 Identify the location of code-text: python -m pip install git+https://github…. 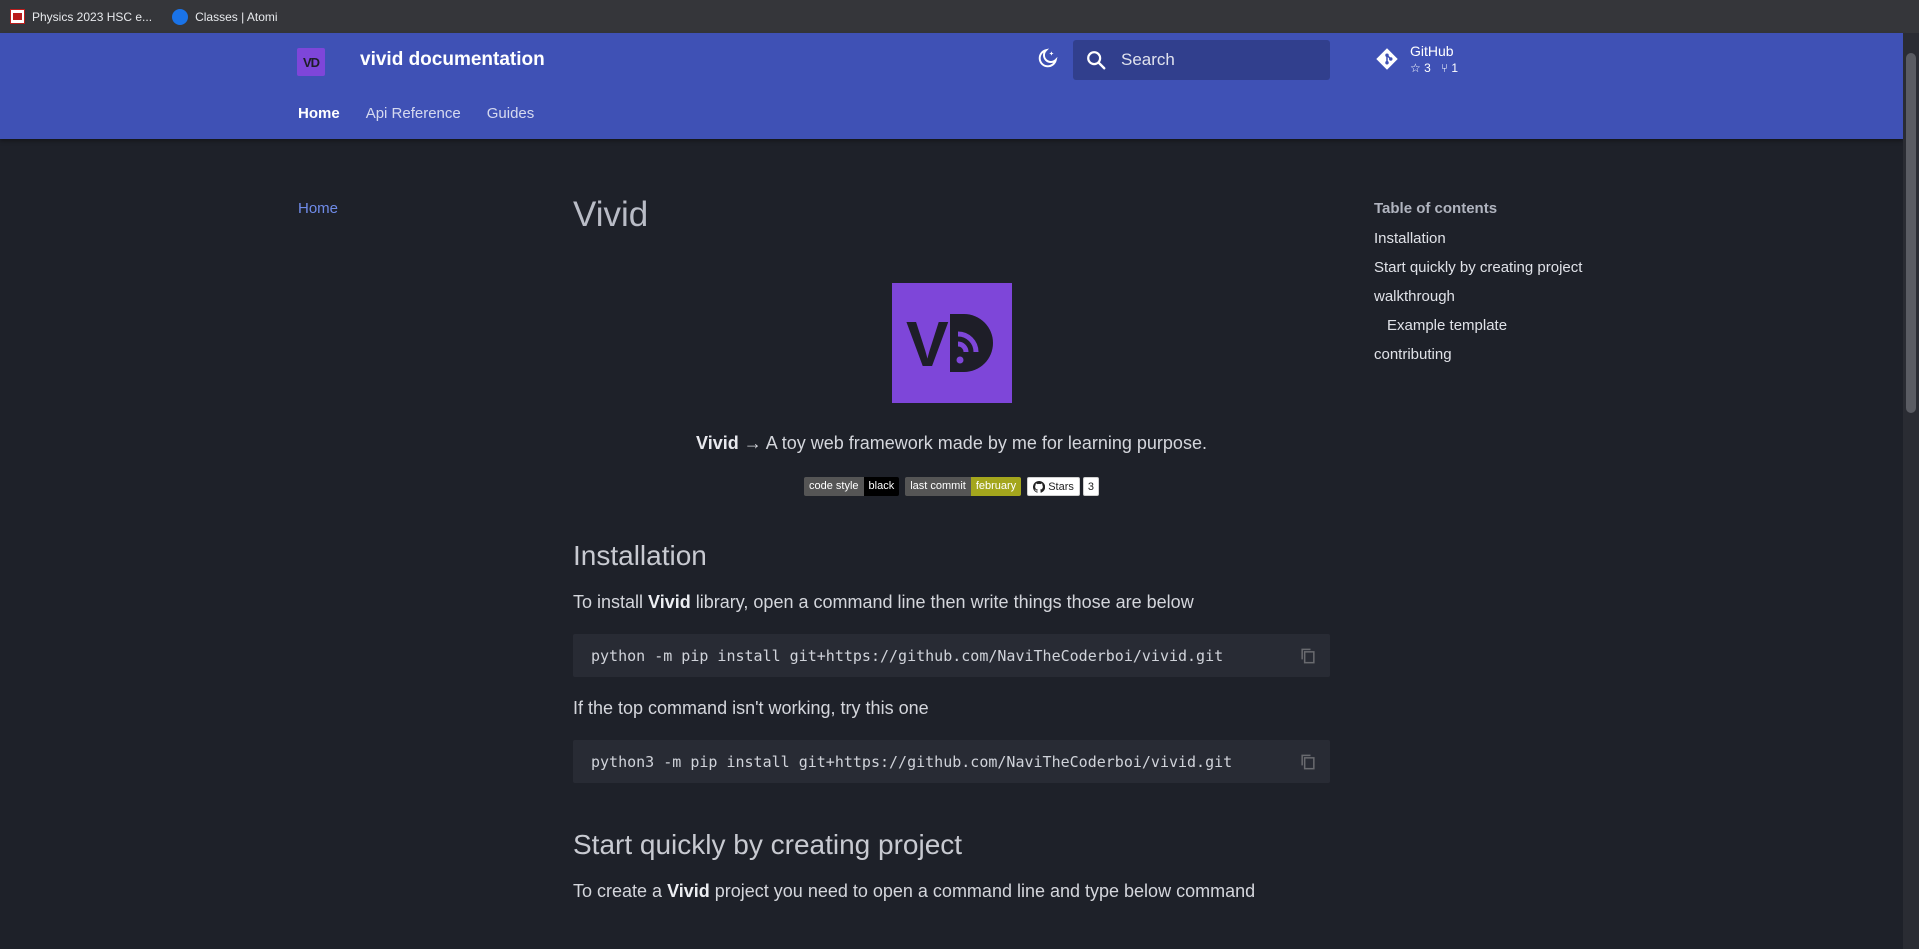
(907, 655).